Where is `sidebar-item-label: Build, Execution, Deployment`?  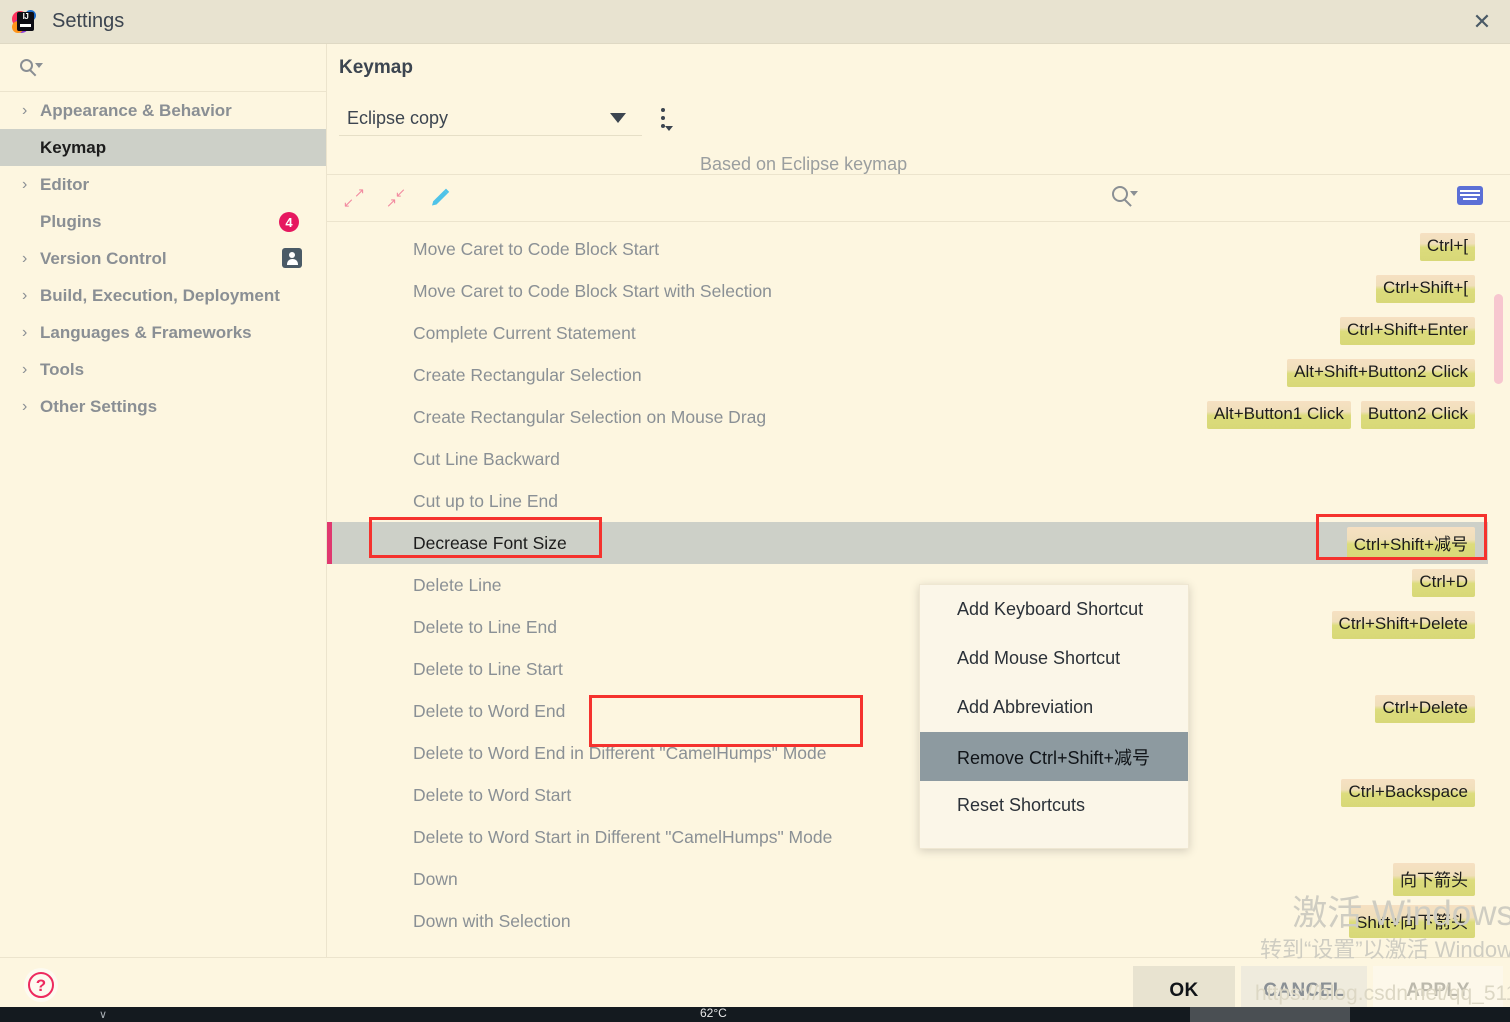
sidebar-item-label: Build, Execution, Deployment is located at coordinates (160, 295).